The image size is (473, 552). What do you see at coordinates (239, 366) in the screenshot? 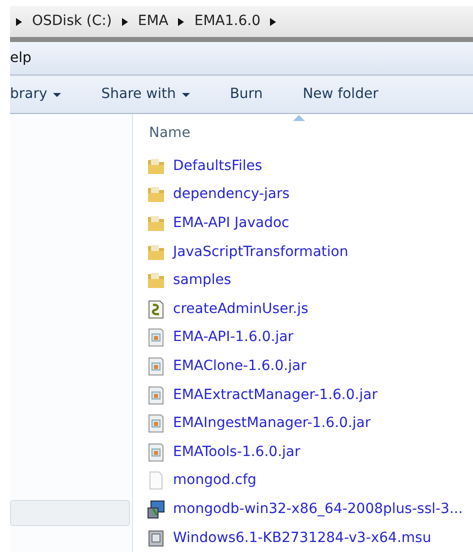
I see `file-name: EMAClone-1.6.0.jar` at bounding box center [239, 366].